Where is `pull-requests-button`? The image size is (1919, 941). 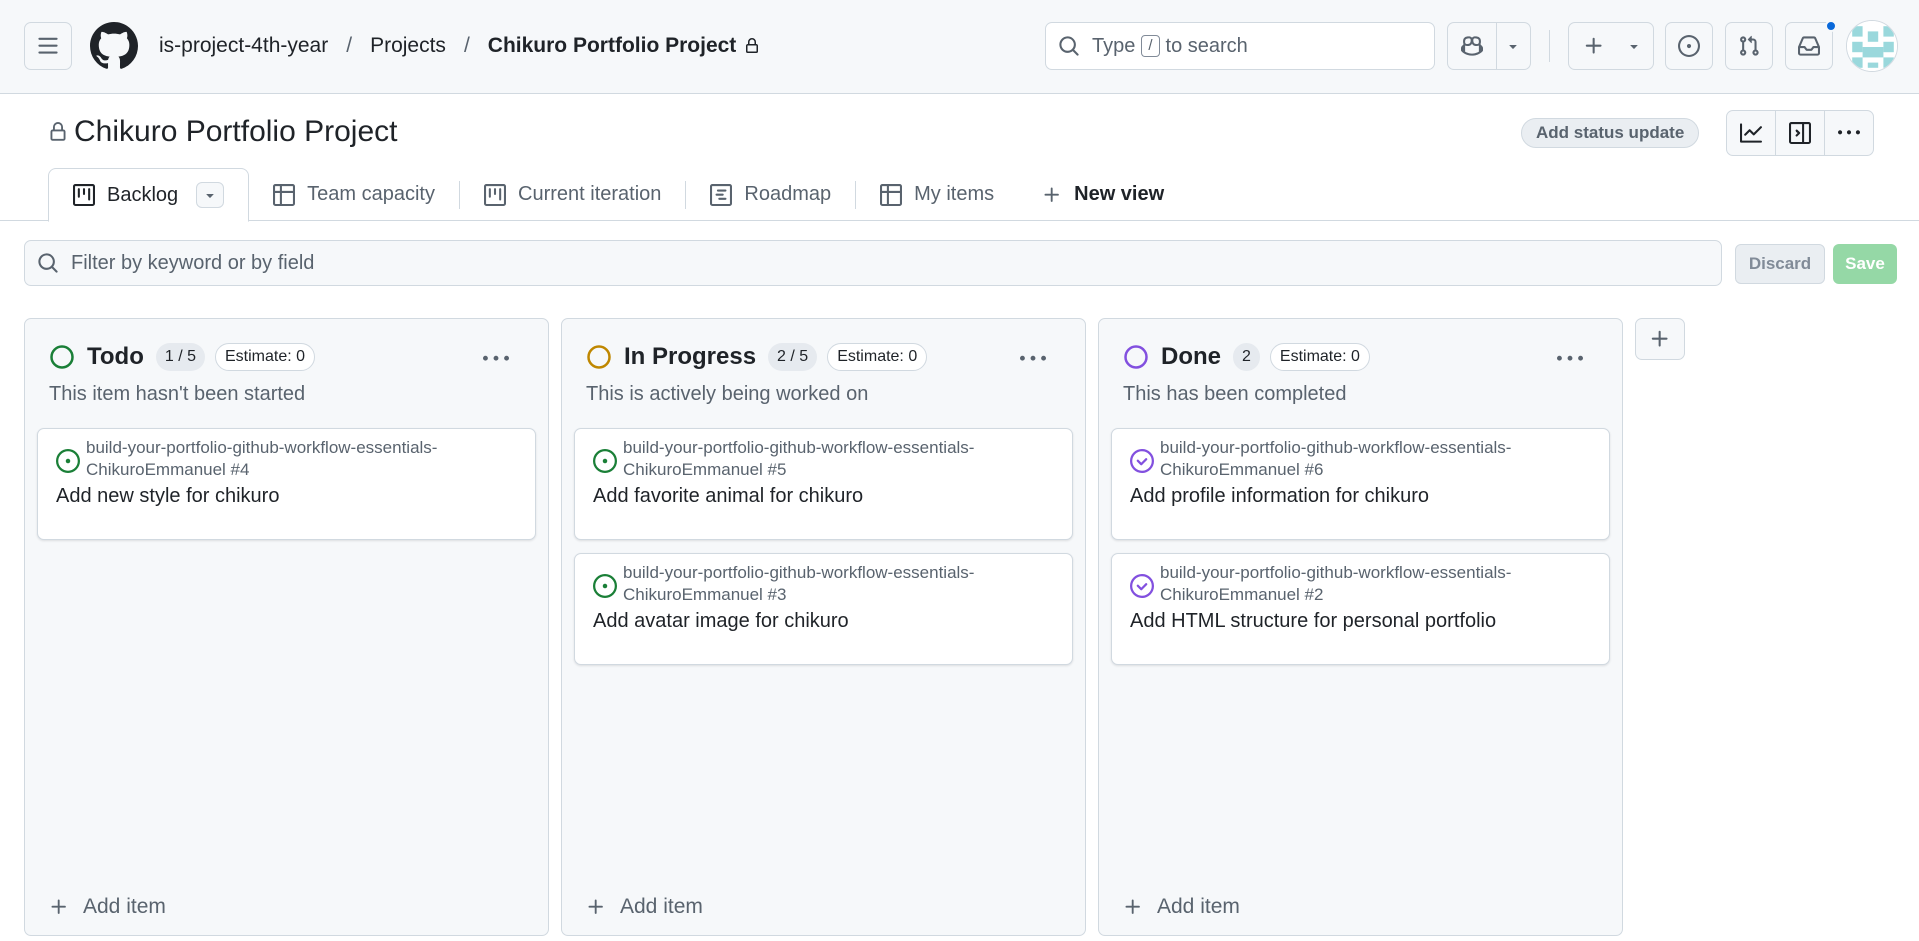
pull-requests-button is located at coordinates (1749, 46).